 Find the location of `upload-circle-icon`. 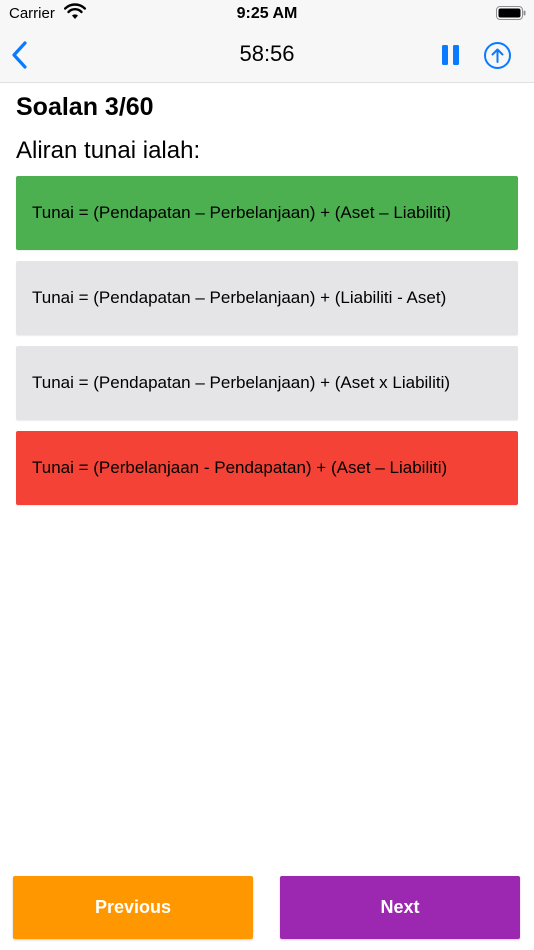

upload-circle-icon is located at coordinates (497, 55).